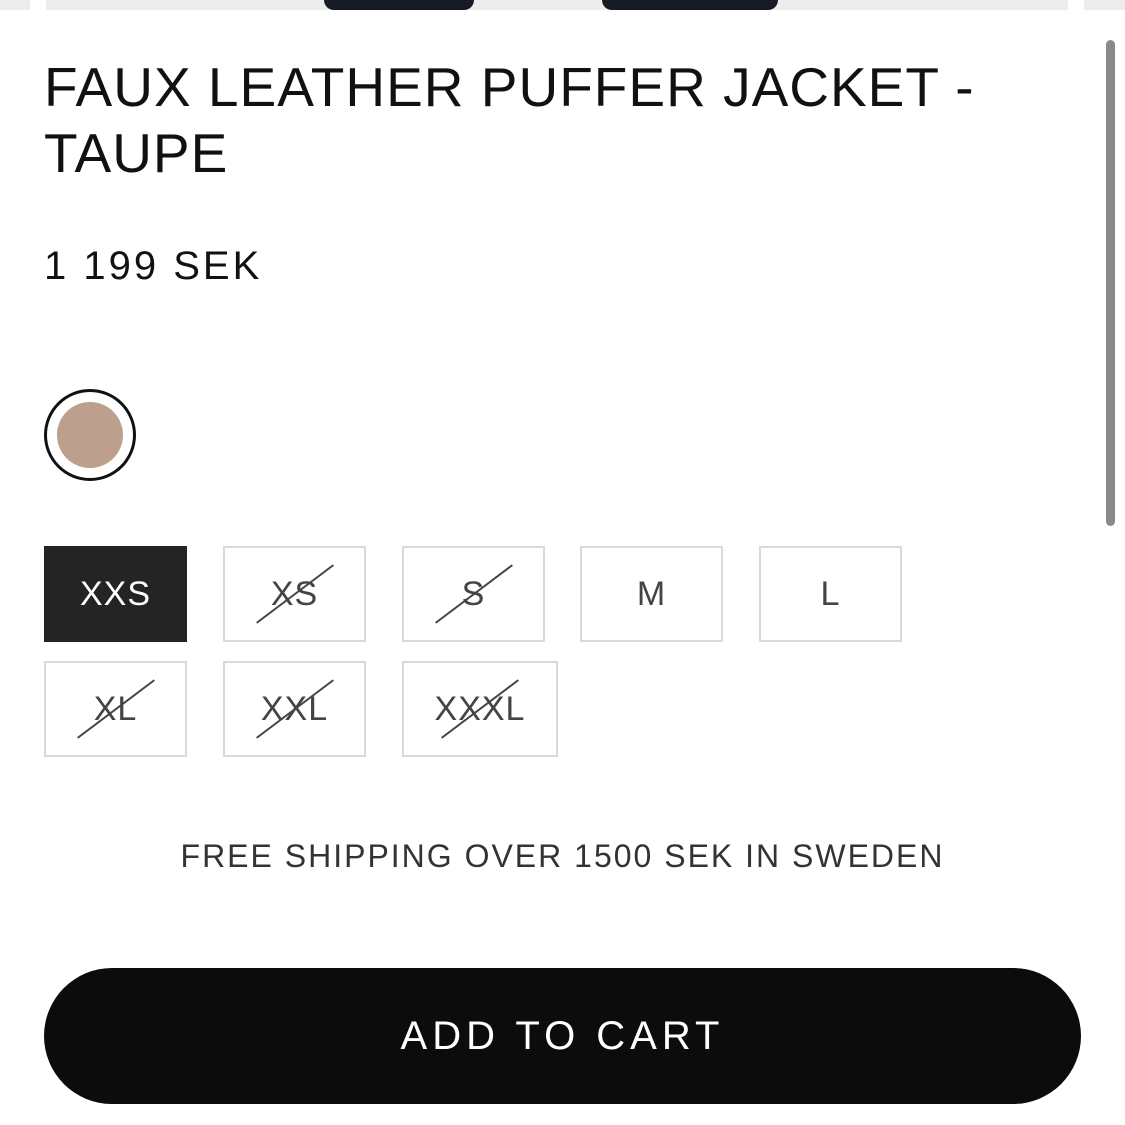  I want to click on scrollbar, so click(1110, 283).